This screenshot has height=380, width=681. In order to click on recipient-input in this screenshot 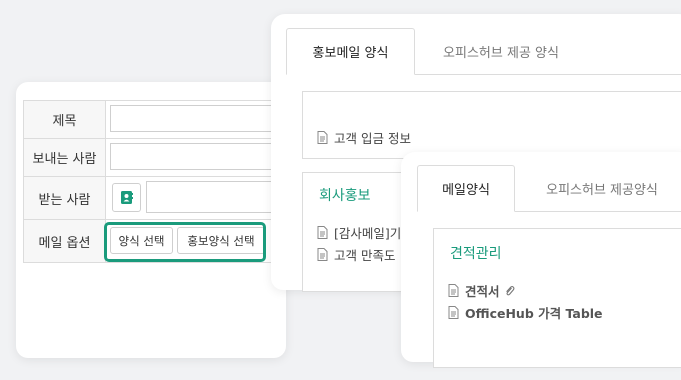, I will do `click(216, 197)`.